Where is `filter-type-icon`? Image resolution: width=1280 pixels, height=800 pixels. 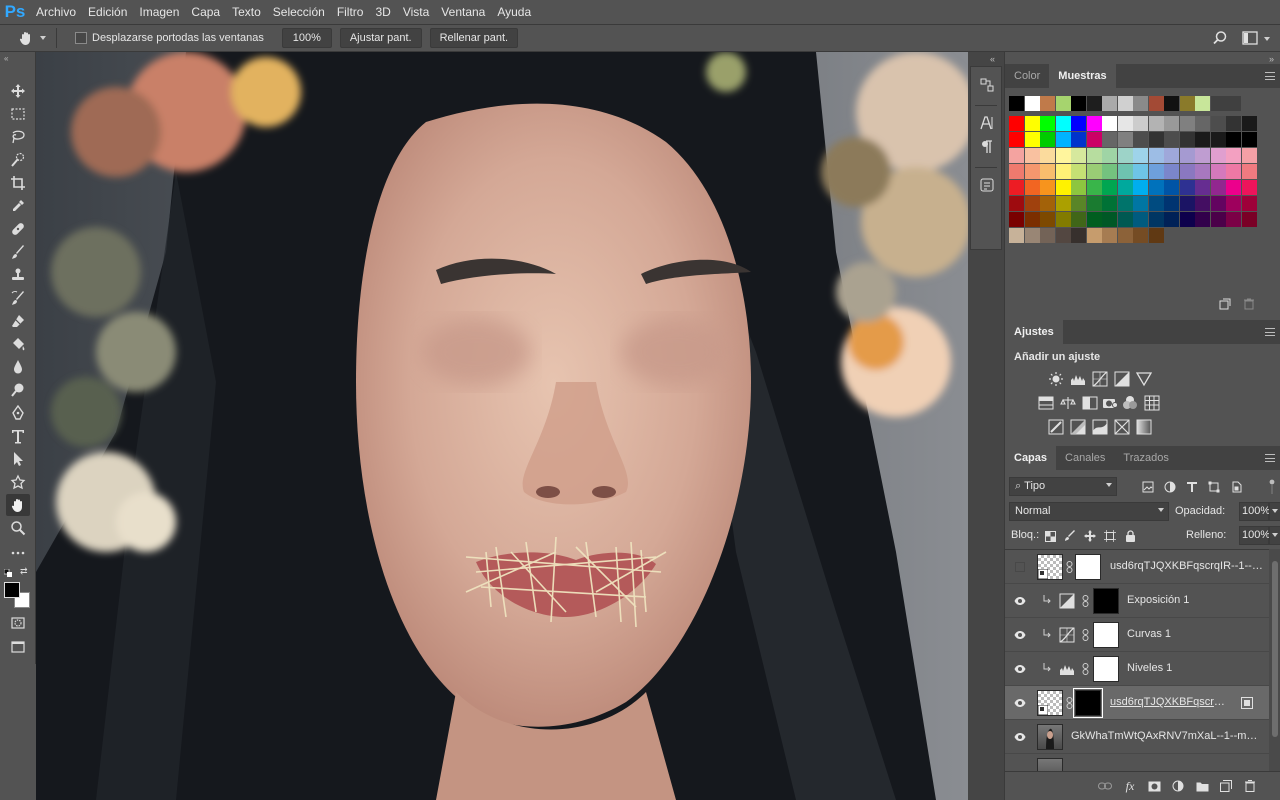 filter-type-icon is located at coordinates (1192, 487).